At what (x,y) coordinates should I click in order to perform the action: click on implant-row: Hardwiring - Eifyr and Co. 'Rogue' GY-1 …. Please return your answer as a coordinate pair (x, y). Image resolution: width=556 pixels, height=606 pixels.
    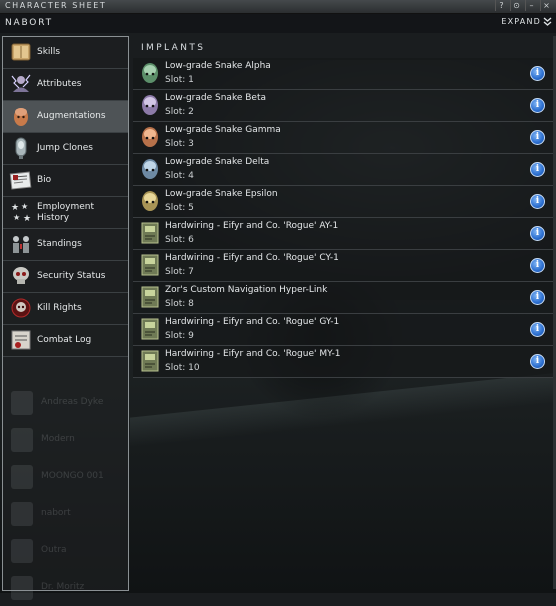
    Looking at the image, I should click on (343, 330).